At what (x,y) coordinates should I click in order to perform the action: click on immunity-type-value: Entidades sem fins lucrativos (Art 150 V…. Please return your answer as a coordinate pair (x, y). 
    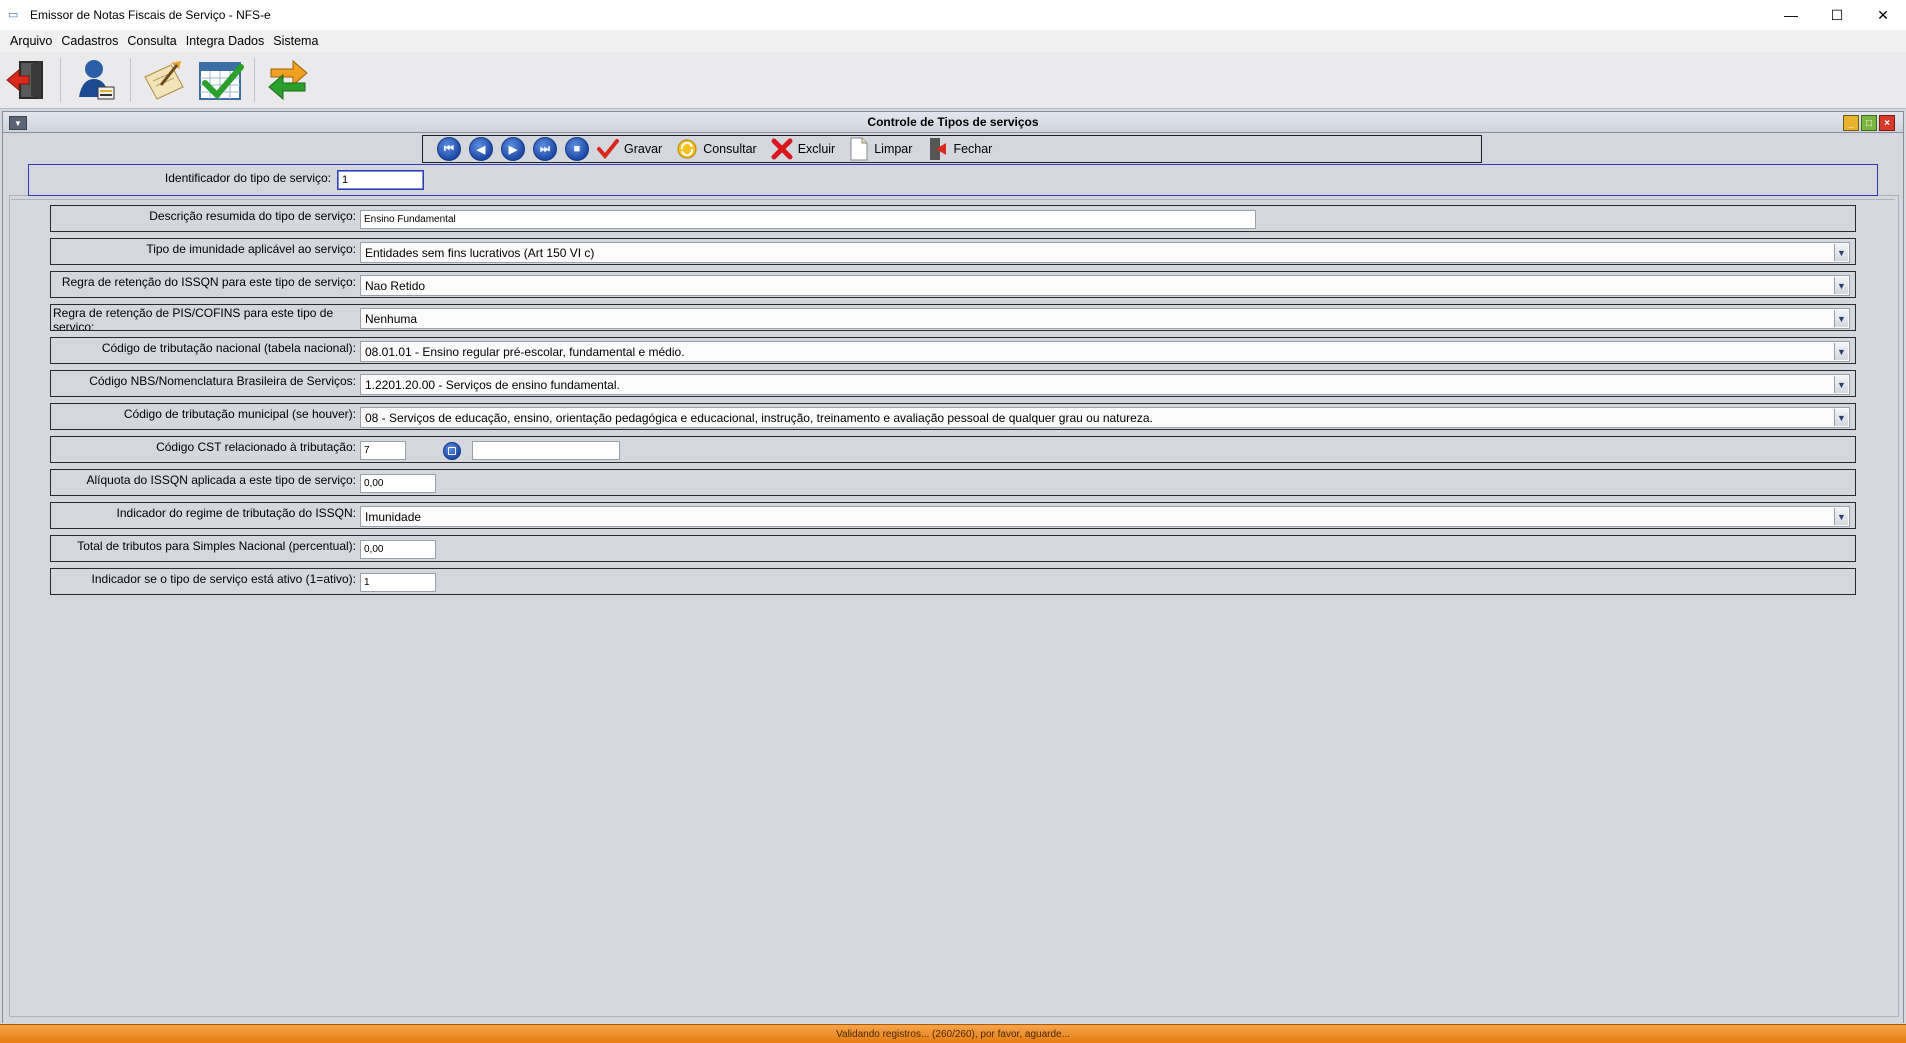
    Looking at the image, I should click on (480, 253).